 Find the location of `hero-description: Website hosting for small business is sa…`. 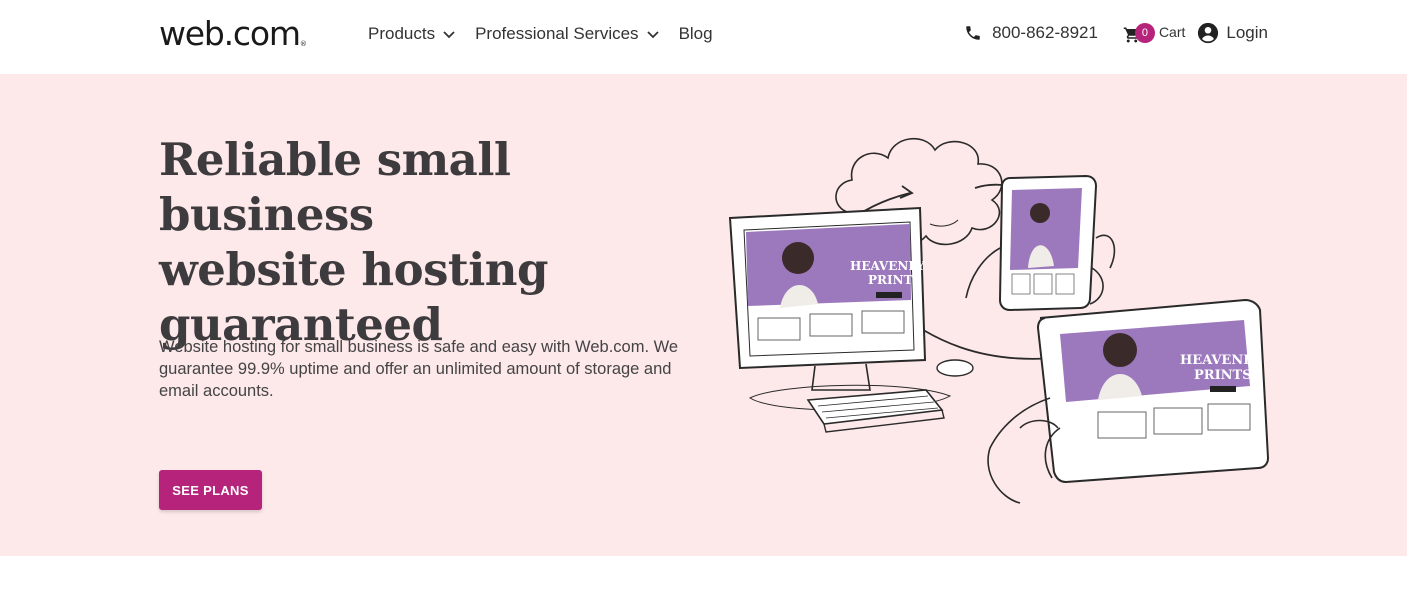

hero-description: Website hosting for small business is sa… is located at coordinates (419, 369).